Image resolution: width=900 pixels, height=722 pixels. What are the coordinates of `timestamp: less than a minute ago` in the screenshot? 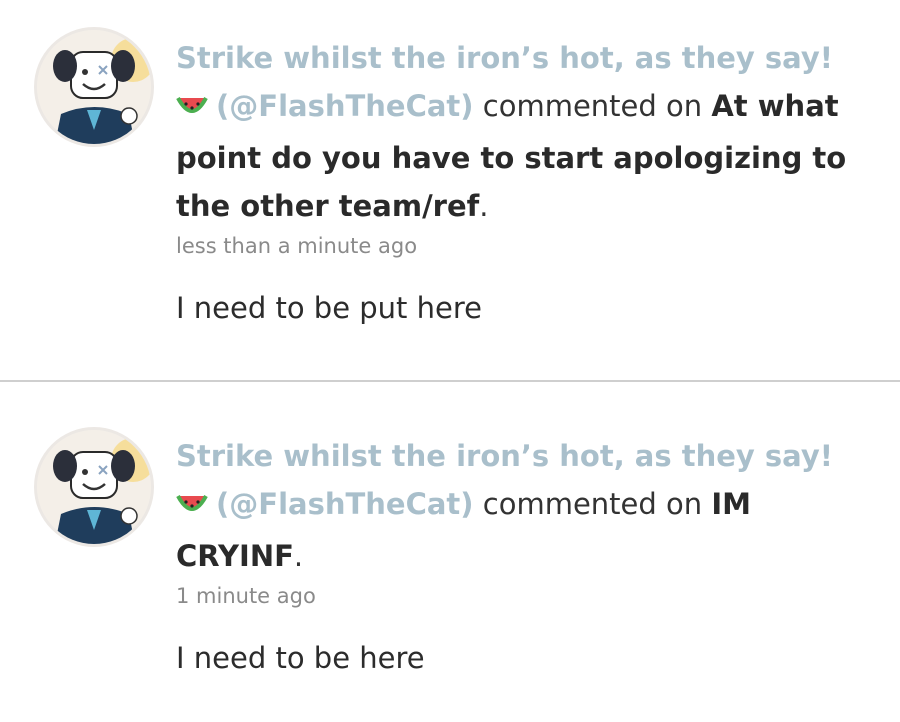 It's located at (297, 246).